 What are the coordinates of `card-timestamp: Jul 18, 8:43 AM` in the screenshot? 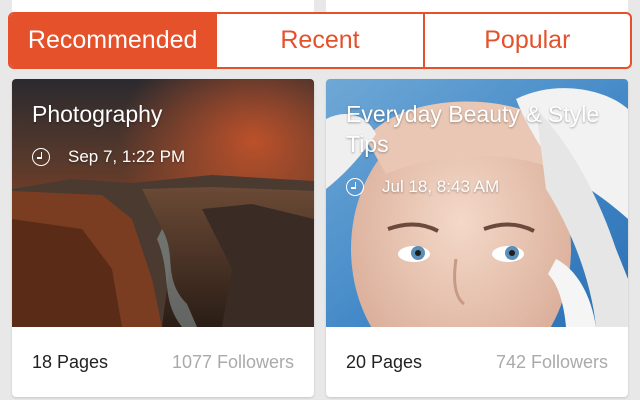 It's located at (422, 187).